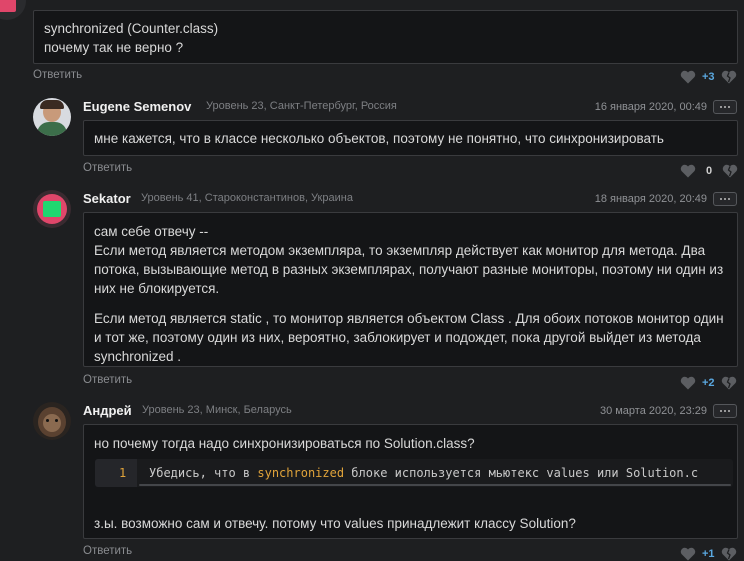  Describe the element at coordinates (151, 231) in the screenshot. I see `comment-text: сам себе отвечу --` at that location.